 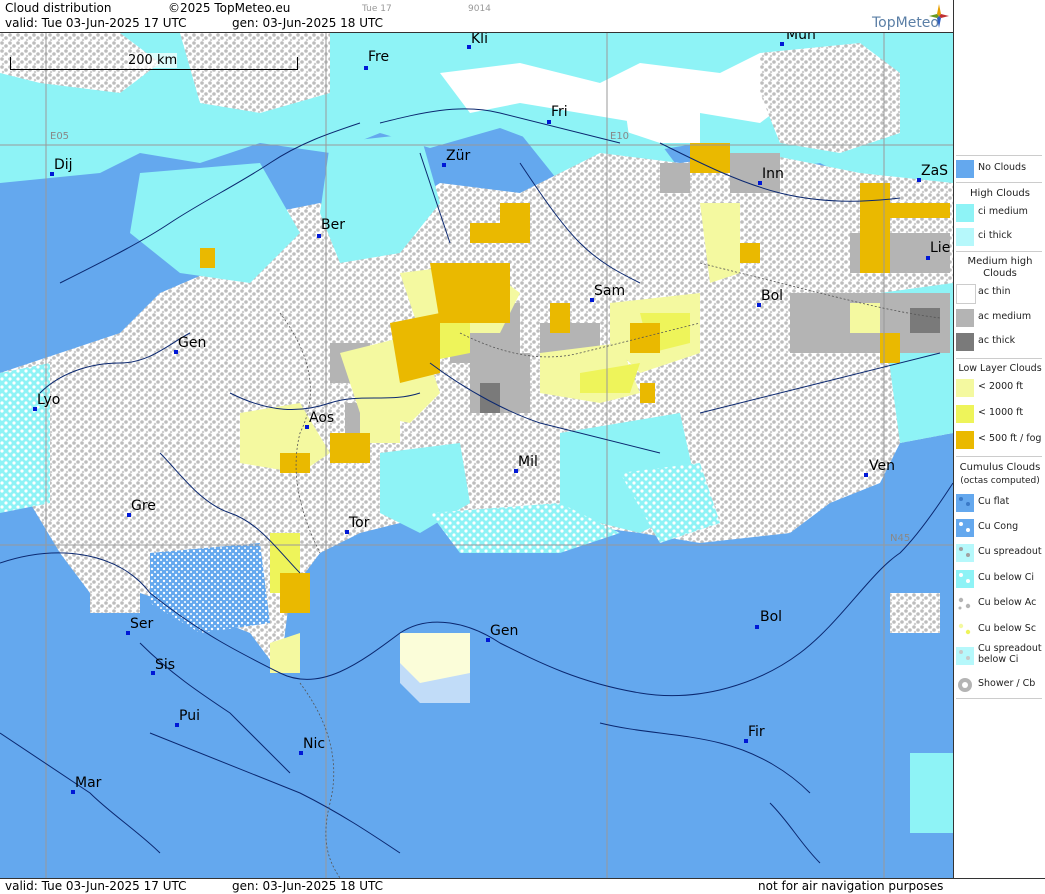 I want to click on legend-cu-flat: Cu flat, so click(x=999, y=503).